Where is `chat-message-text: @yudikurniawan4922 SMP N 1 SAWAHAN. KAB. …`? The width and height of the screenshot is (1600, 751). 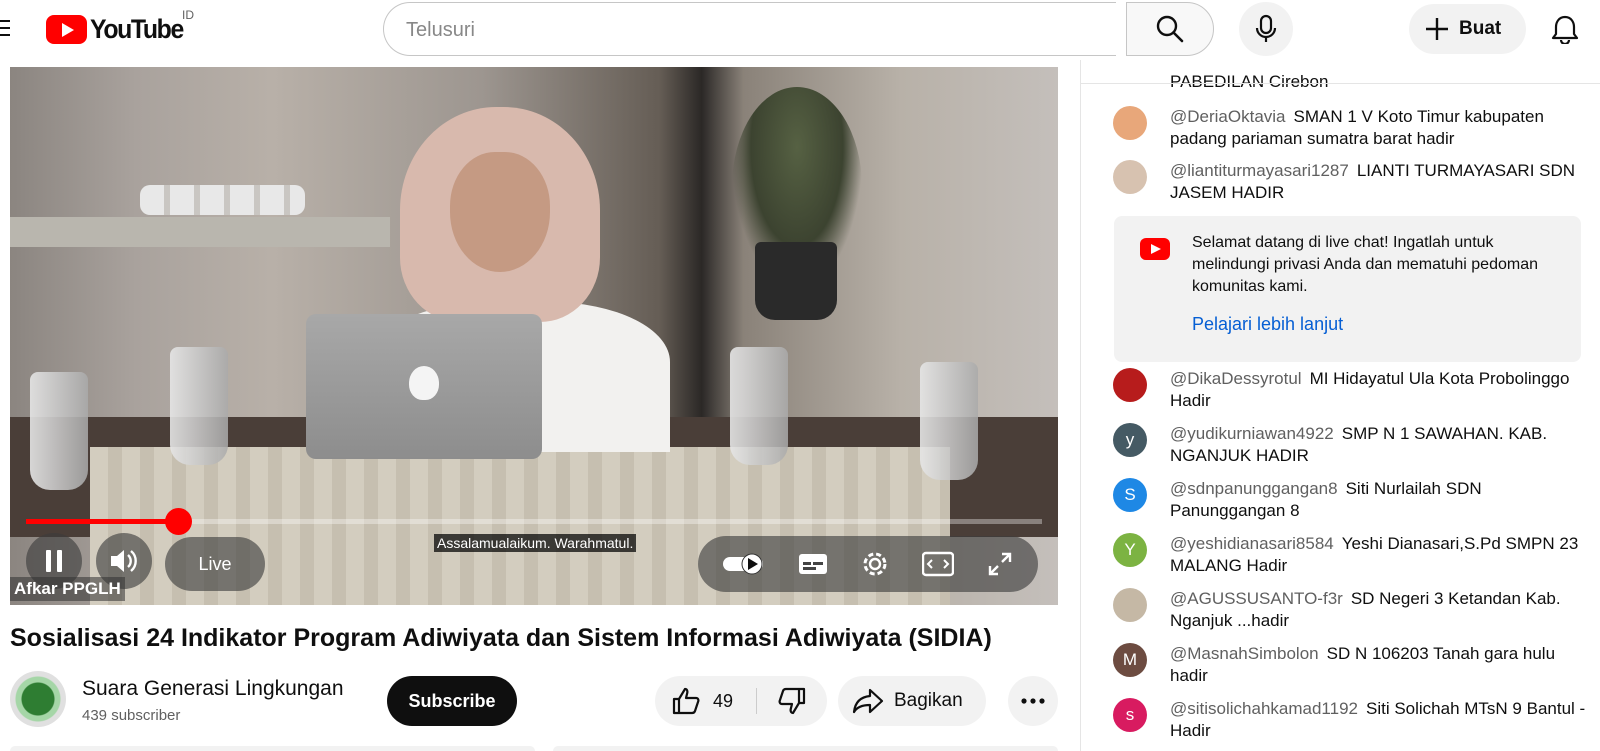
chat-message-text: @yudikurniawan4922 SMP N 1 SAWAHAN. KAB. … is located at coordinates (1379, 445).